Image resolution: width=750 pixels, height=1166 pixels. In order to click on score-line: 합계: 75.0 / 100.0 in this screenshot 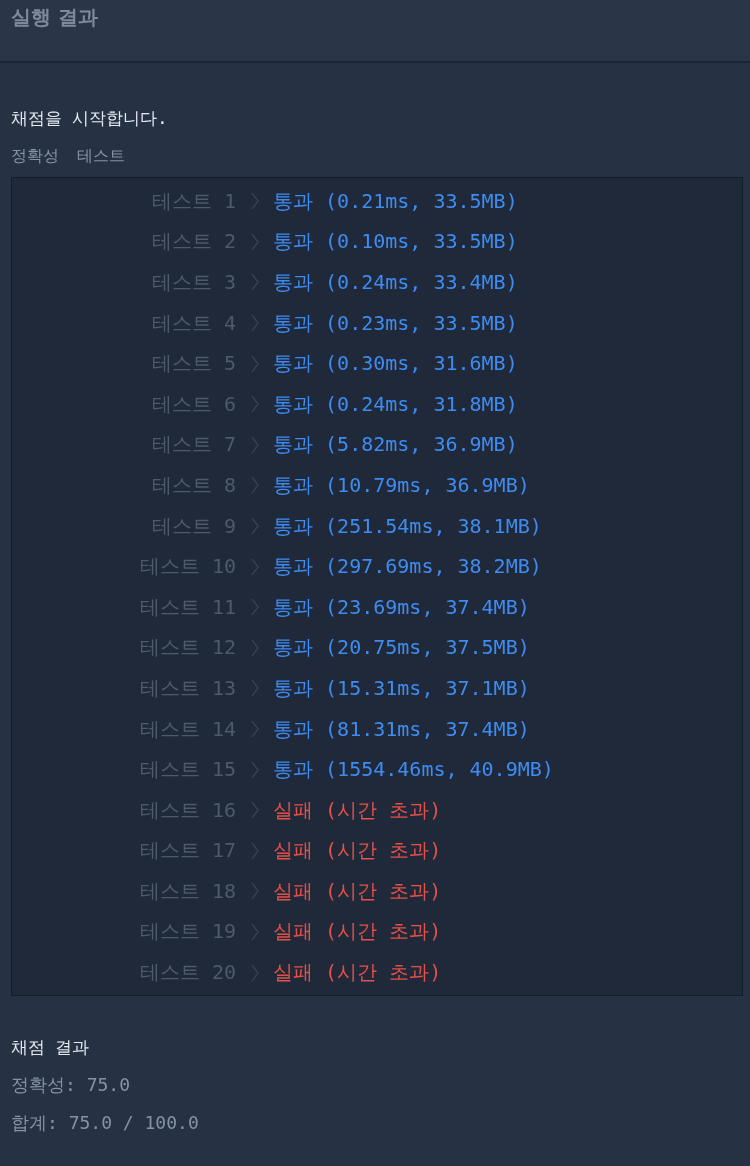, I will do `click(105, 1122)`.